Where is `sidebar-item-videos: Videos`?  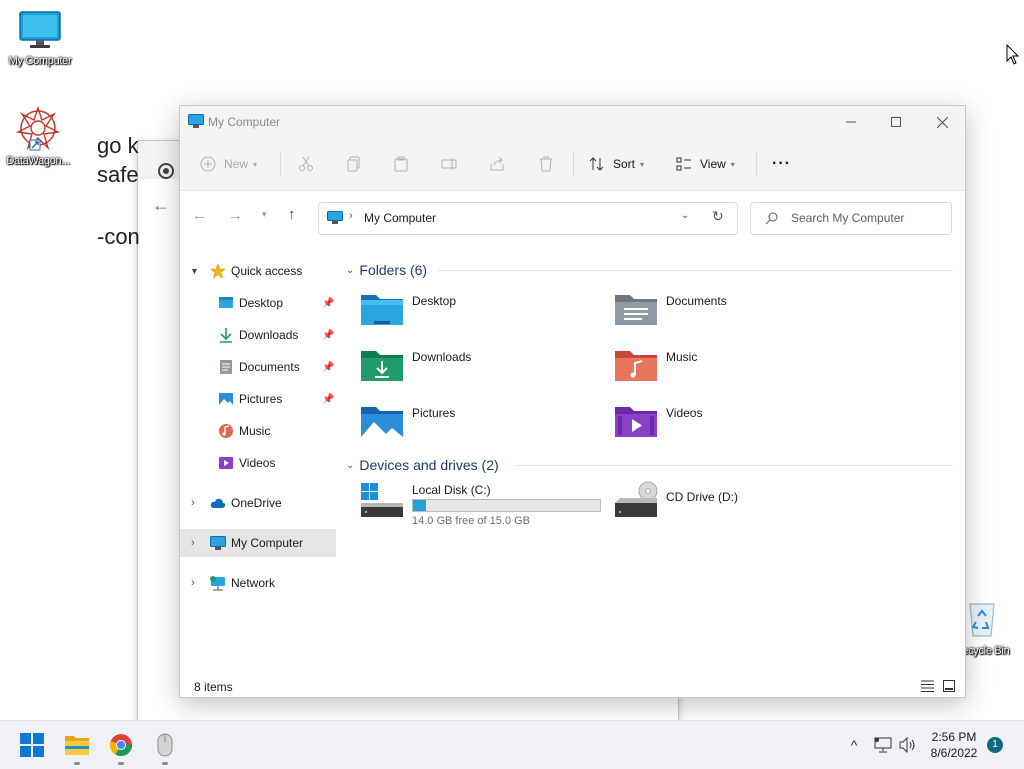 sidebar-item-videos: Videos is located at coordinates (258, 463).